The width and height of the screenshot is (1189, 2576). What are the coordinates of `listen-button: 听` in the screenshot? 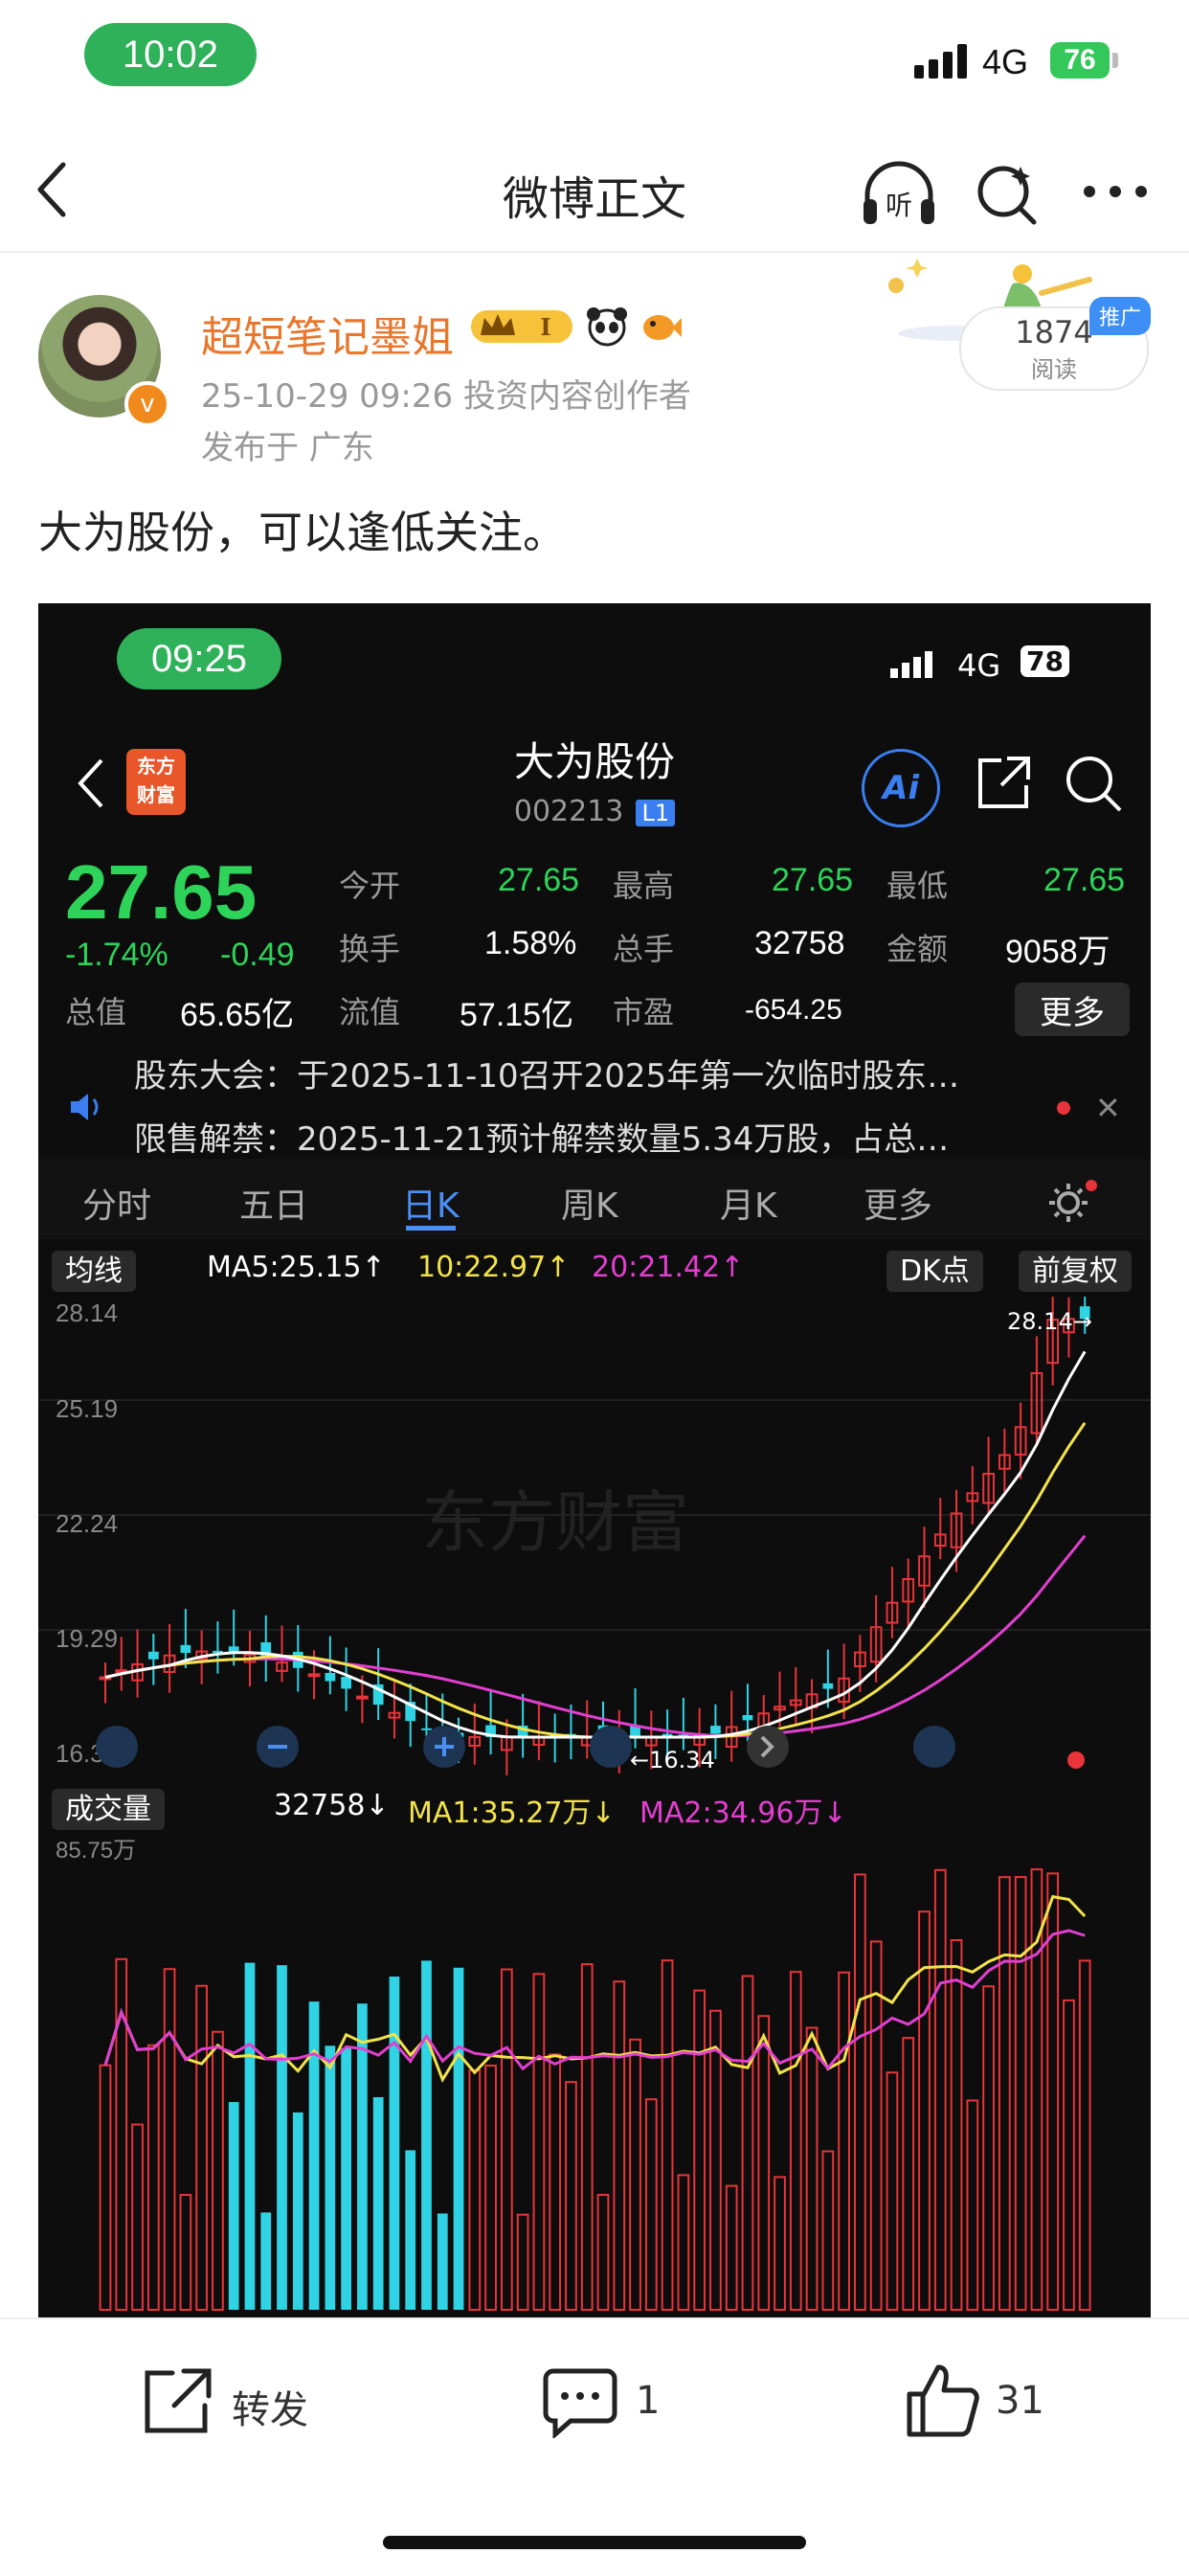 It's located at (899, 195).